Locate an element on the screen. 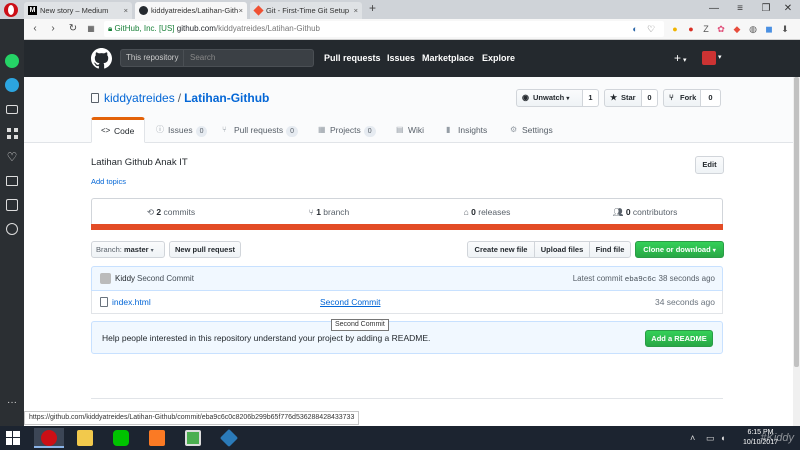 The width and height of the screenshot is (800, 450). branches-link: ⑂ 1 branch is located at coordinates (329, 211).